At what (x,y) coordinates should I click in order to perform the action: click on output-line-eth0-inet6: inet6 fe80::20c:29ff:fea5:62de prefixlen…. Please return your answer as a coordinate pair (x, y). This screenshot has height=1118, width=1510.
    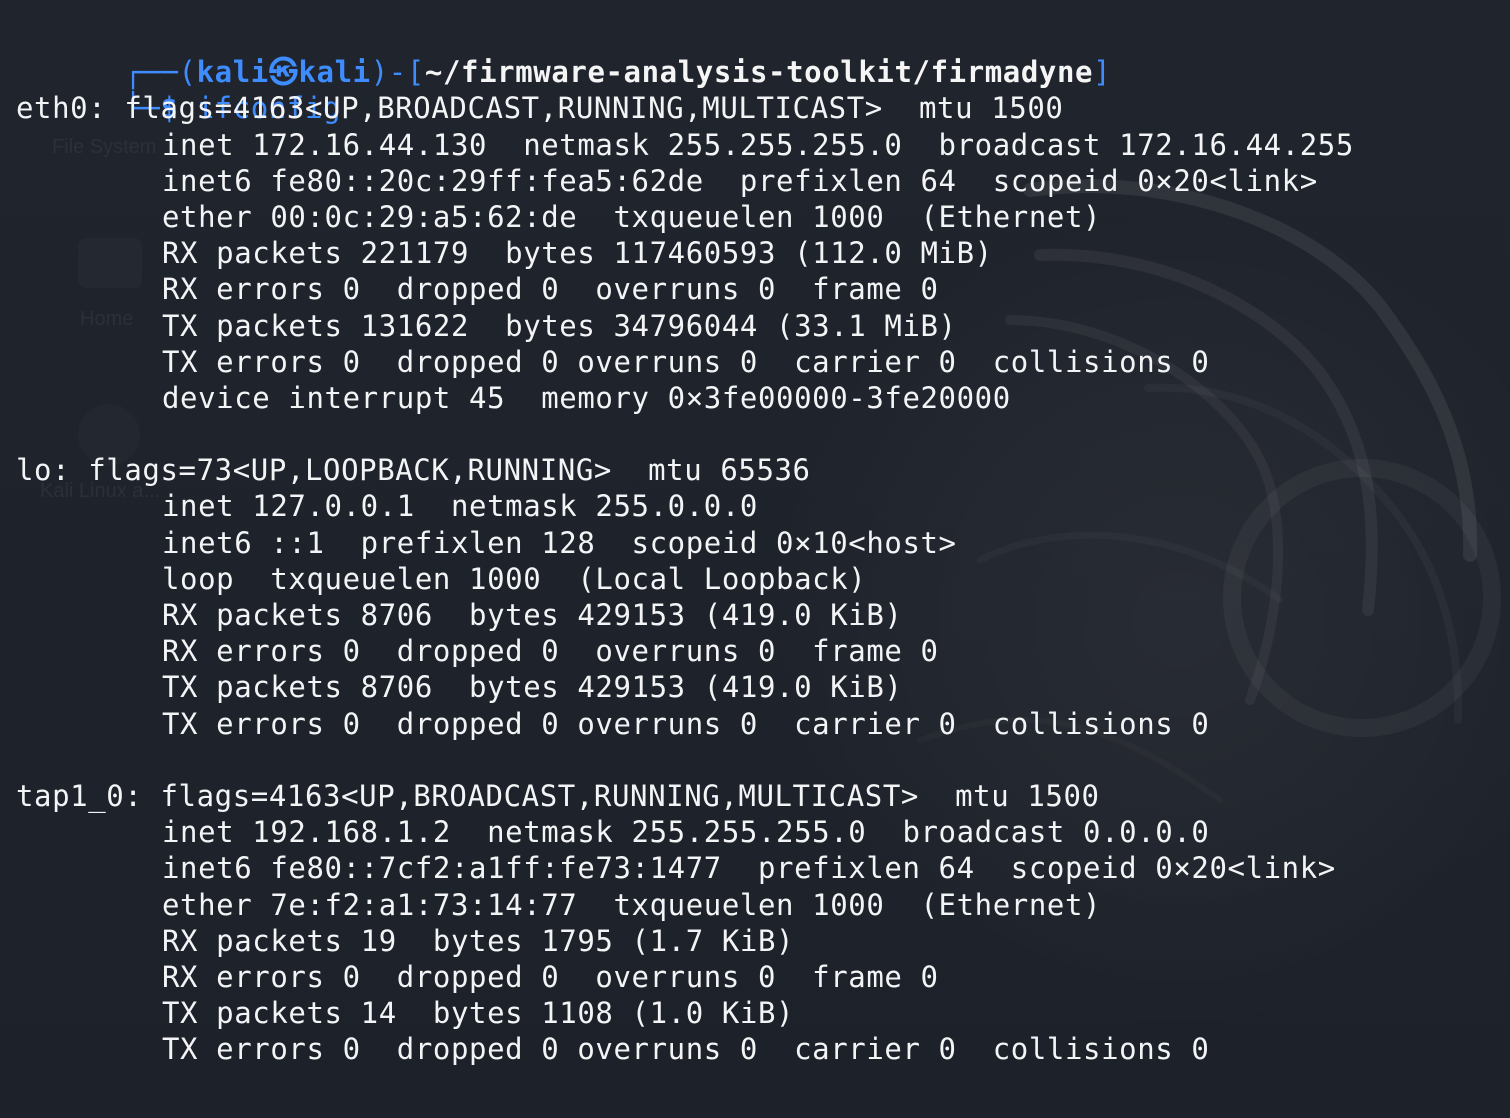
    Looking at the image, I should click on (740, 180).